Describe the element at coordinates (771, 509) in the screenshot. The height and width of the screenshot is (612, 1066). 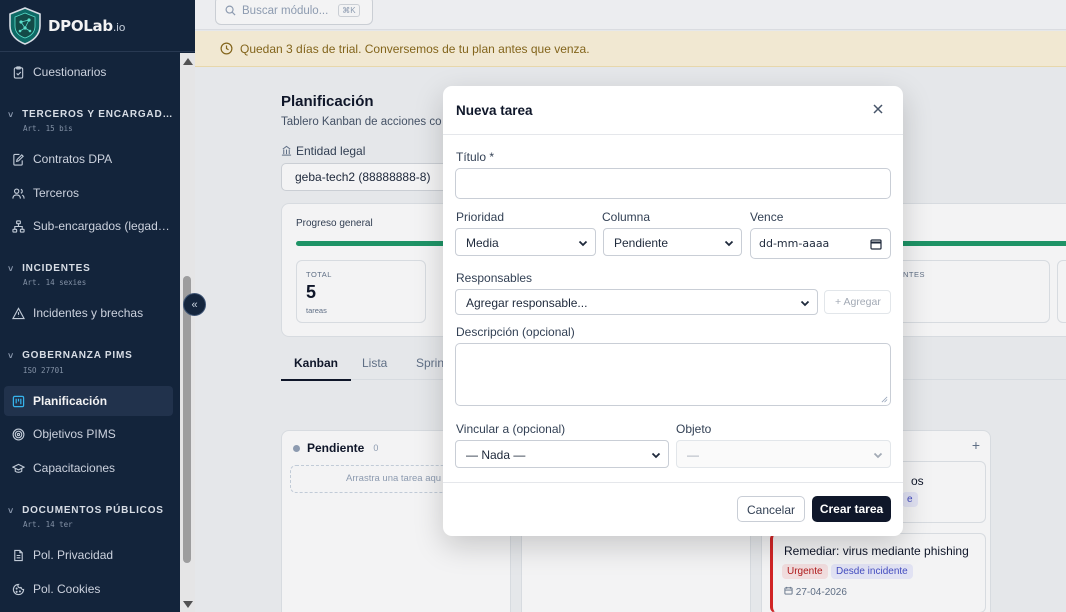
I see `cancel-button: Cancelar` at that location.